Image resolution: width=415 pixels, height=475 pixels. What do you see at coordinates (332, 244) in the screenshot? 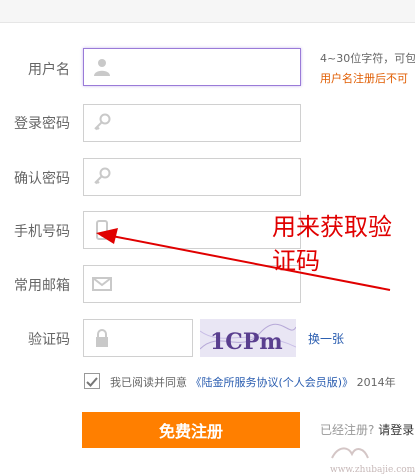
I see `annotation-text: 用来获取验证码` at bounding box center [332, 244].